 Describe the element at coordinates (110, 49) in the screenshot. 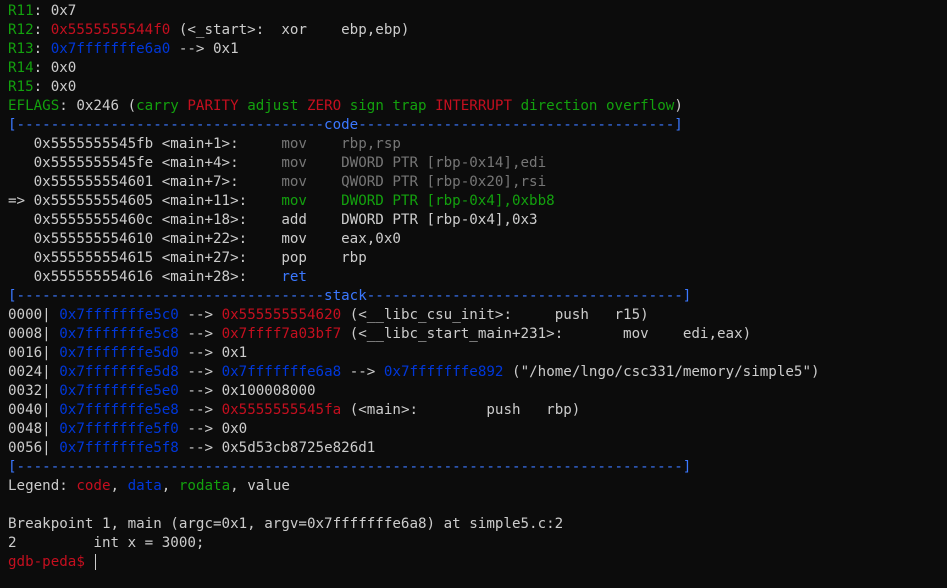

I see `register-address: 0x7fffffffe6a0` at that location.